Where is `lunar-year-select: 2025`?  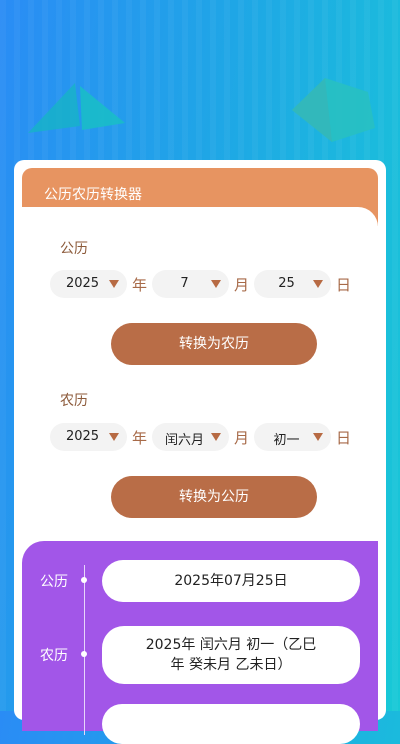
lunar-year-select: 2025 is located at coordinates (88, 437).